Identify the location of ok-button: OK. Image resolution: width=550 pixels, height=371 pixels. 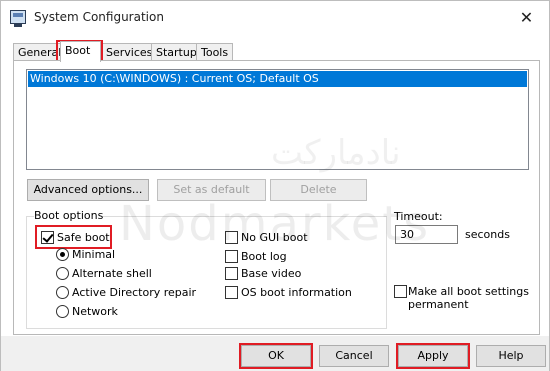
(276, 356).